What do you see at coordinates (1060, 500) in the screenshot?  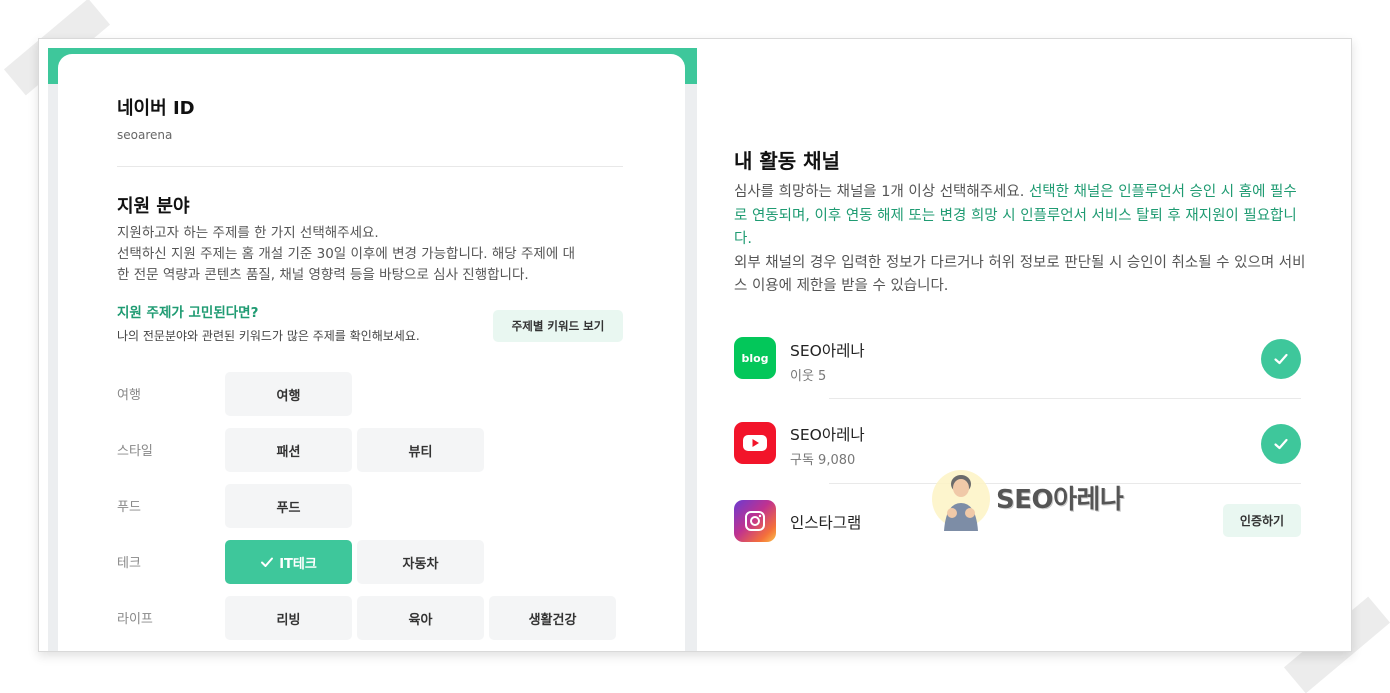 I see `watermark-text: SEO아레나` at bounding box center [1060, 500].